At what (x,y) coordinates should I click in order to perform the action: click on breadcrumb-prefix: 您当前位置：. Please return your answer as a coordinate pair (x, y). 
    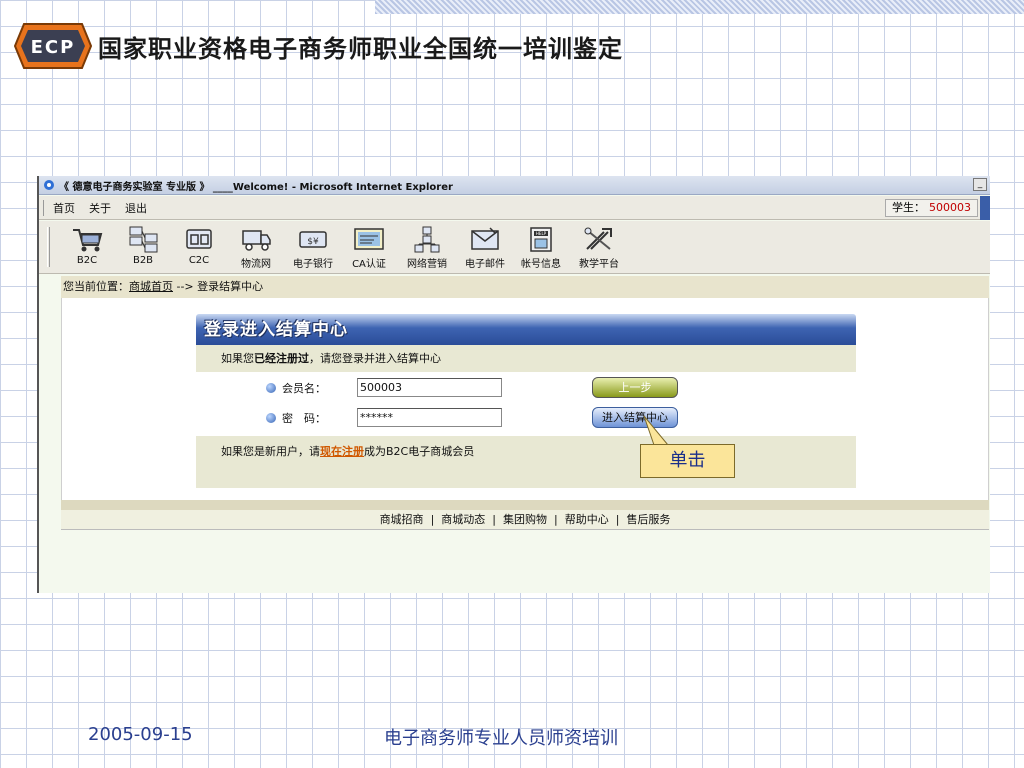
    Looking at the image, I should click on (96, 286).